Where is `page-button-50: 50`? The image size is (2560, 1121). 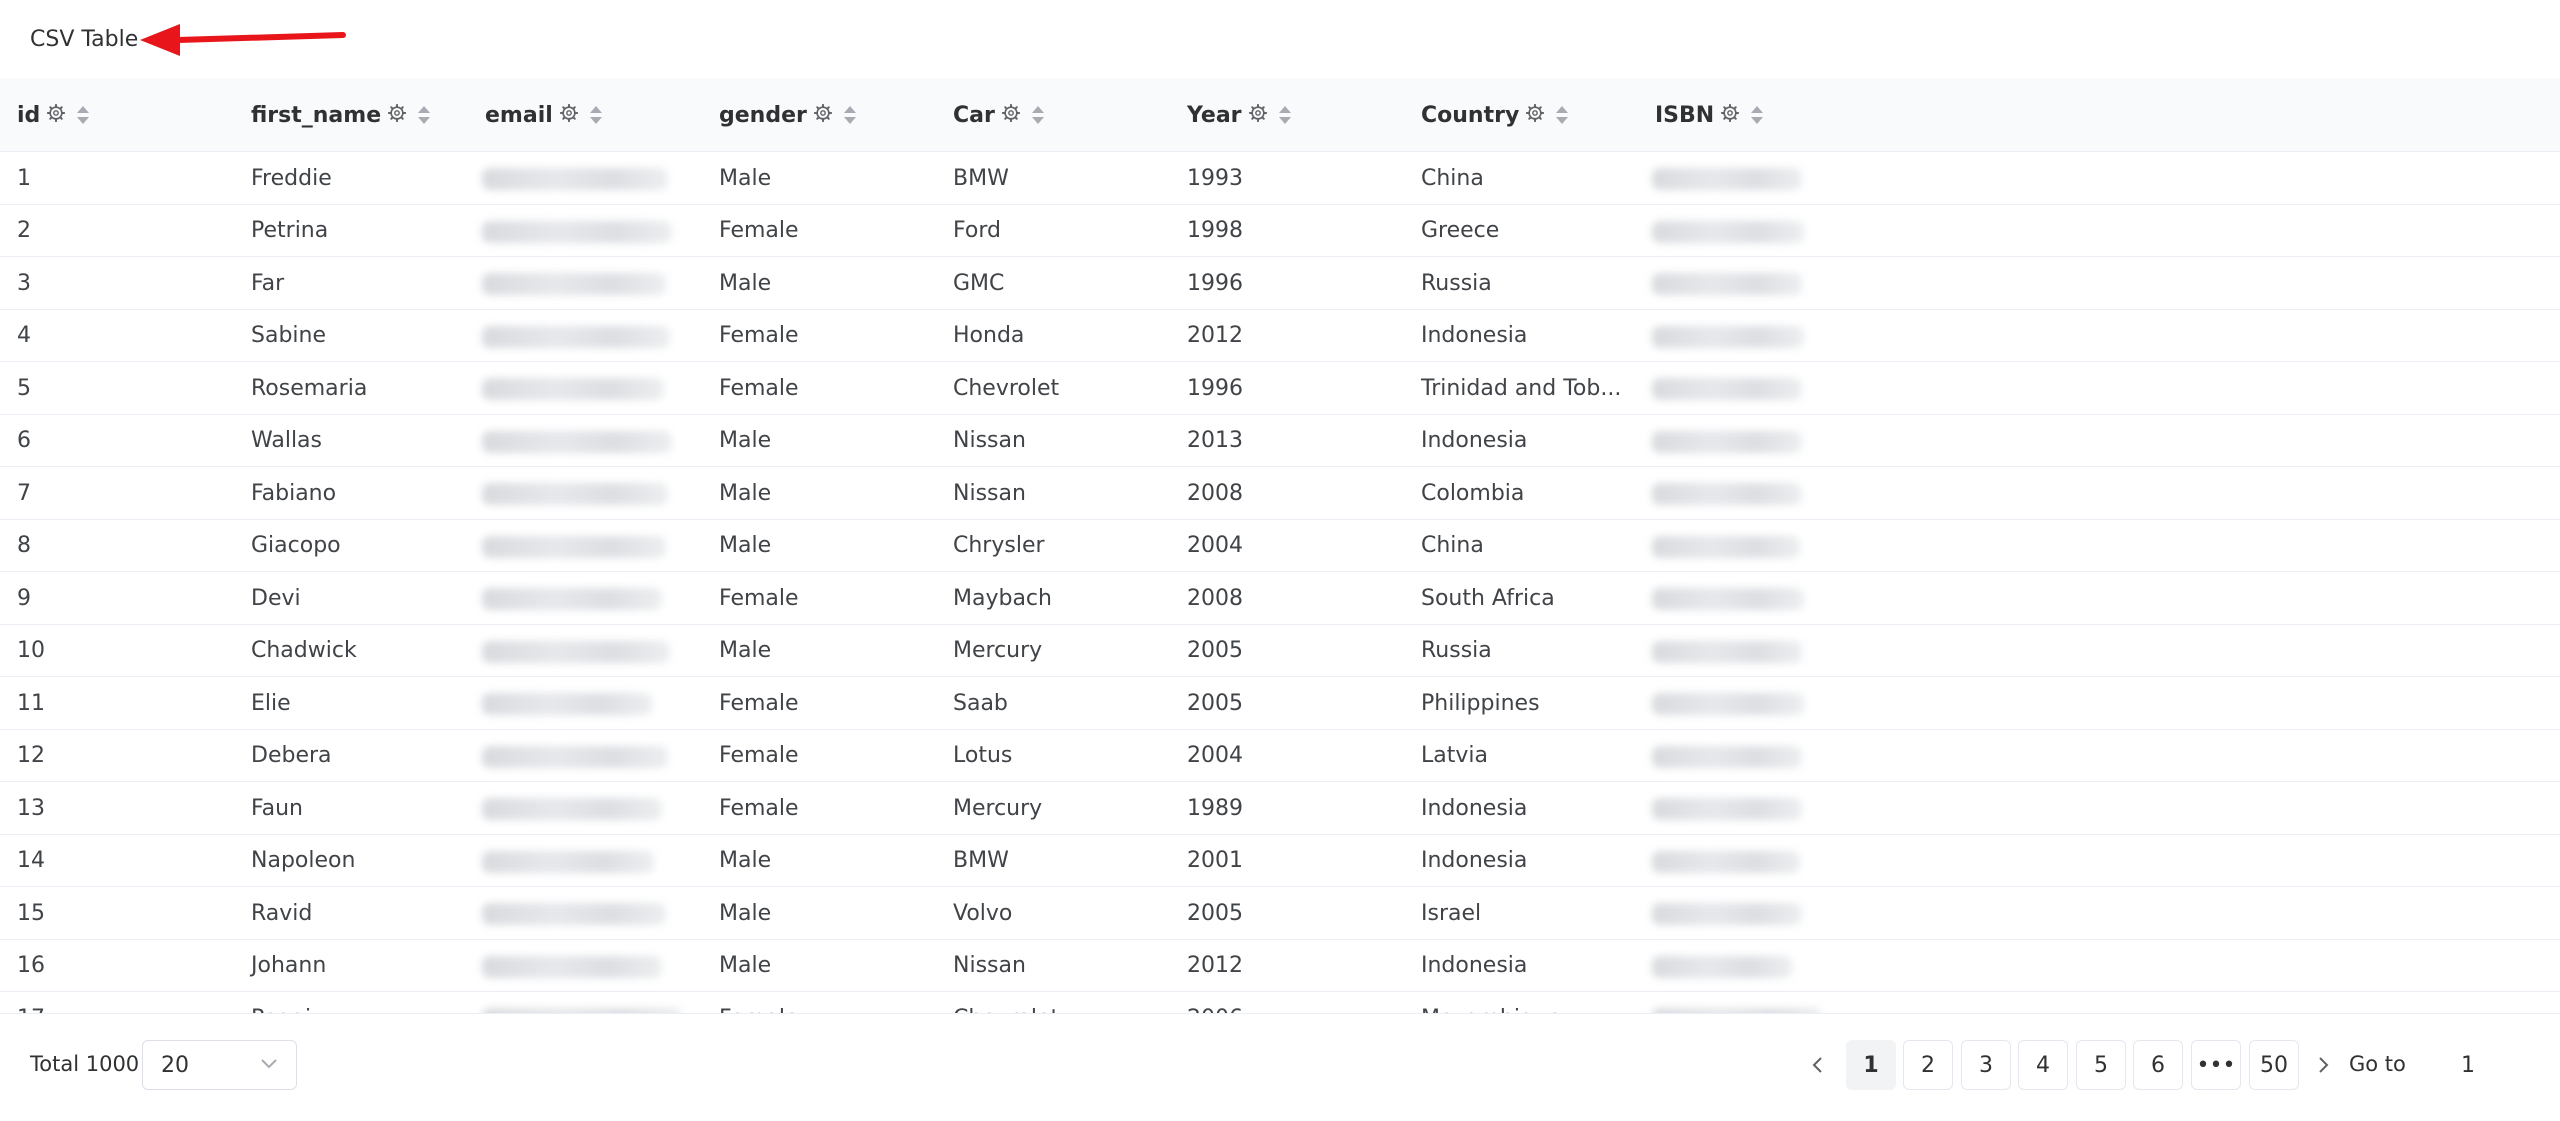 page-button-50: 50 is located at coordinates (2274, 1065).